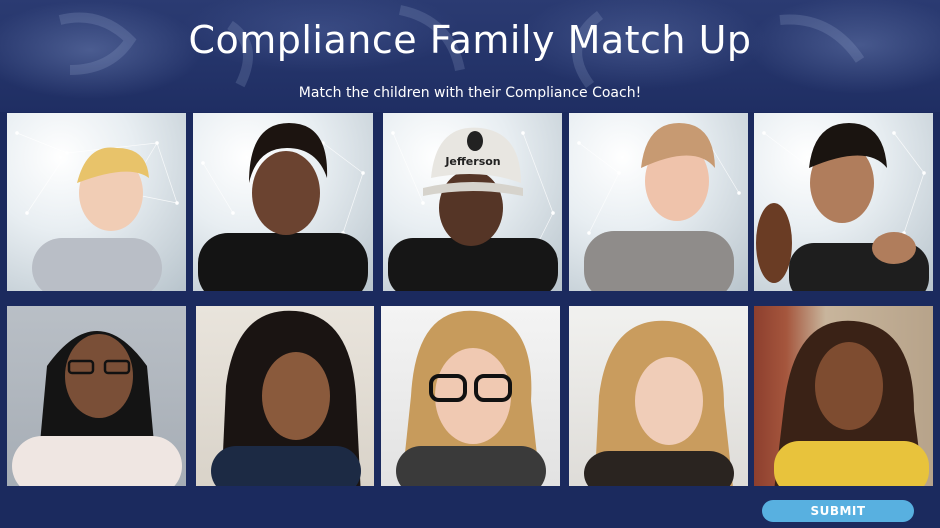 This screenshot has width=940, height=528. What do you see at coordinates (470, 40) in the screenshot?
I see `page-title: Compliance Family Match Up` at bounding box center [470, 40].